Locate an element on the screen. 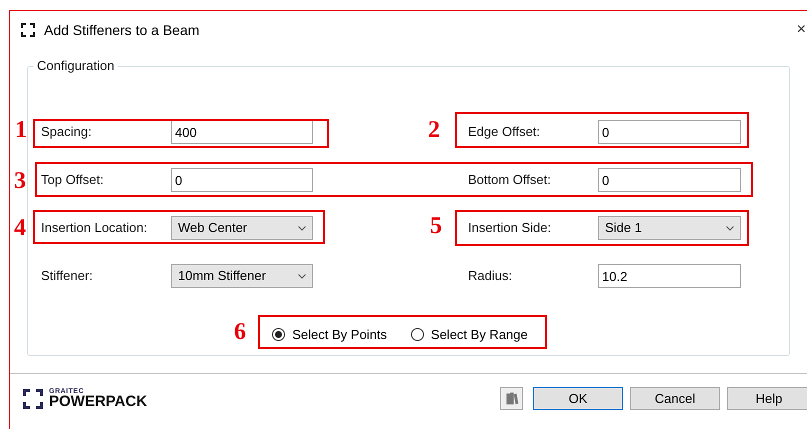 Image resolution: width=807 pixels, height=429 pixels. field-label: Insertion Location: is located at coordinates (94, 228).